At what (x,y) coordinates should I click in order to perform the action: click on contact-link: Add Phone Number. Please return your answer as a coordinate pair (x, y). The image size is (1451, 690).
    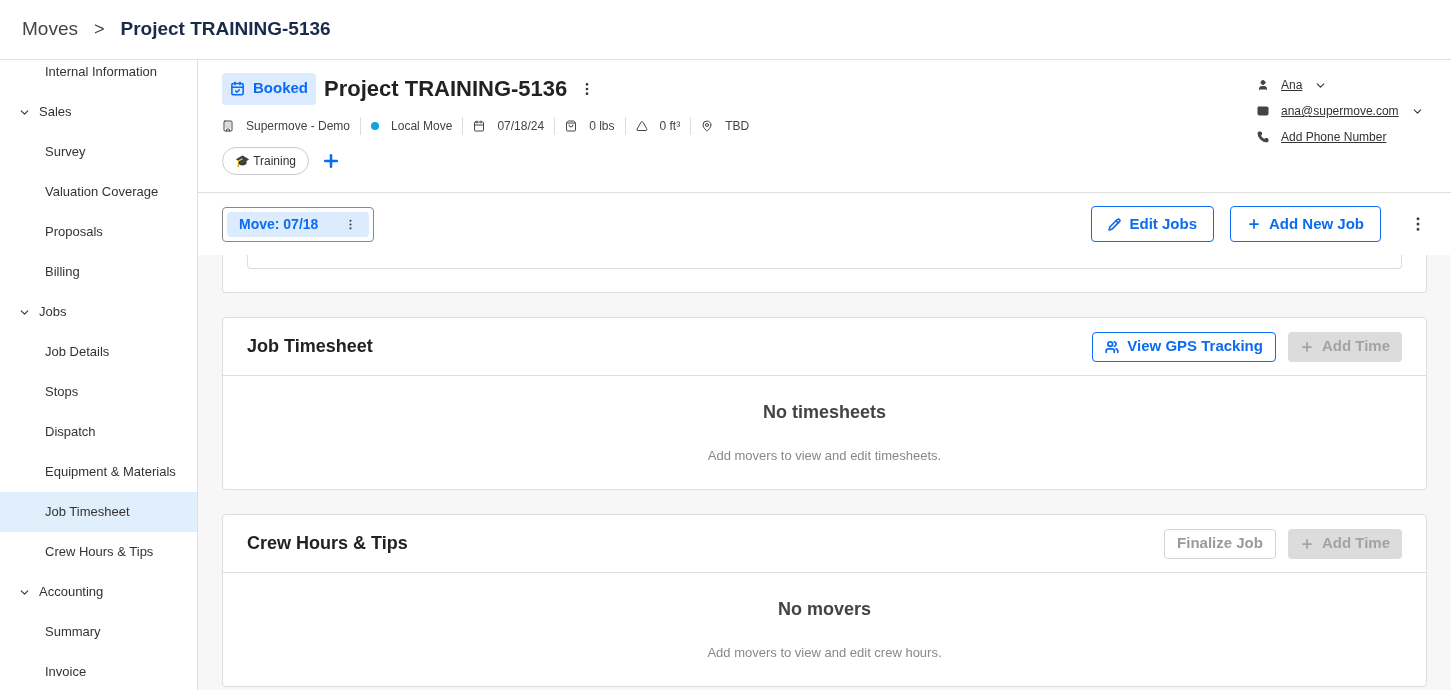
    Looking at the image, I should click on (1334, 137).